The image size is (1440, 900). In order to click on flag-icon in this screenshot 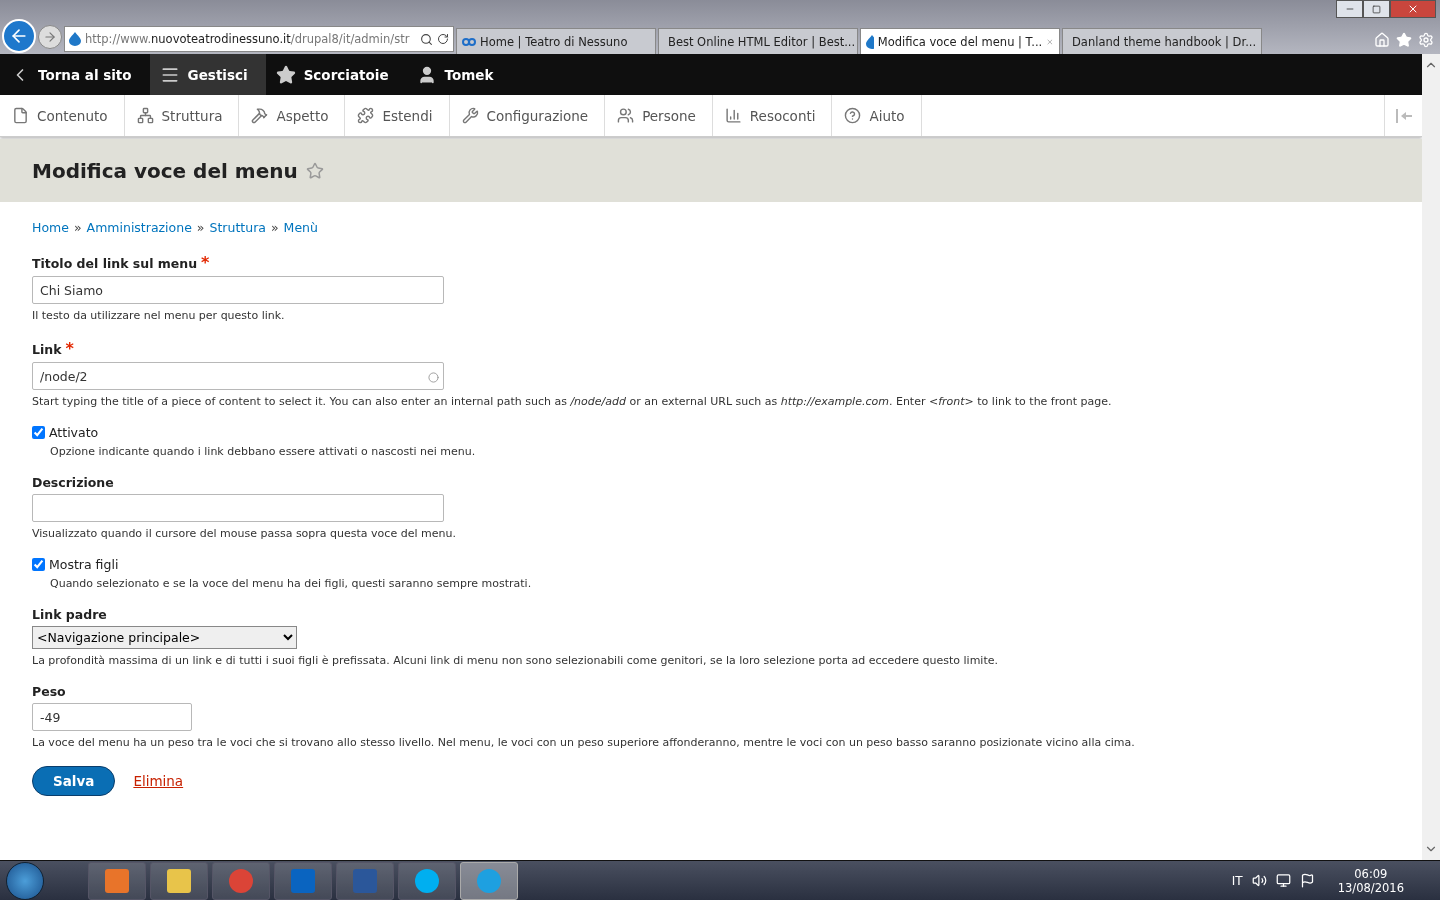, I will do `click(1307, 880)`.